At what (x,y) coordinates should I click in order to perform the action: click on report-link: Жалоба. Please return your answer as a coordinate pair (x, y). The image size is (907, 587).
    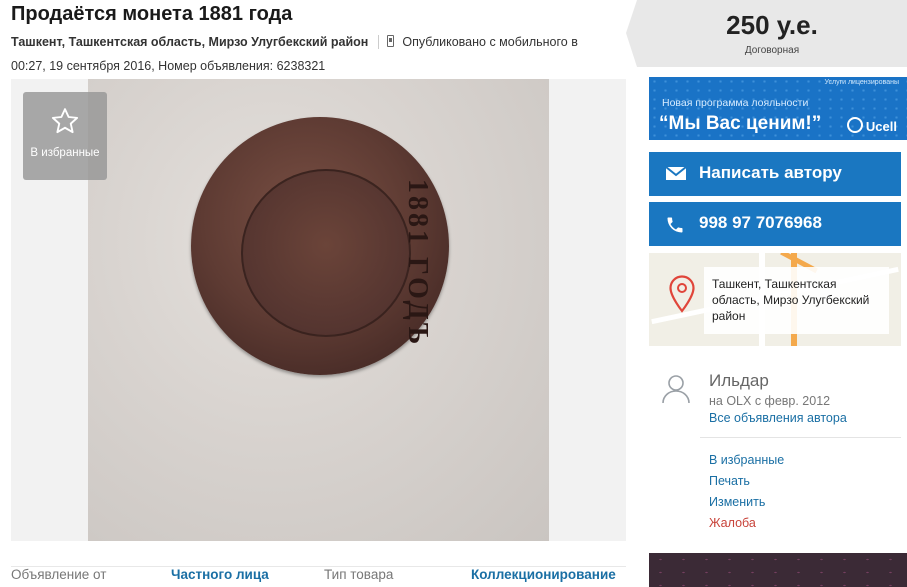
    Looking at the image, I should click on (732, 523).